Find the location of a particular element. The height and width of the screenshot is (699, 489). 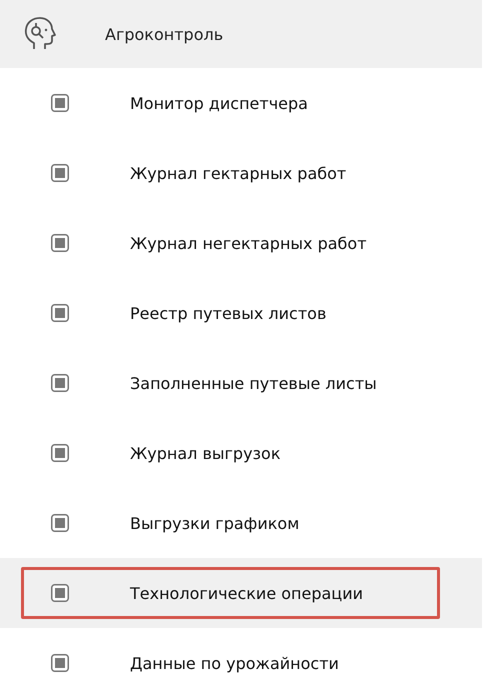

menu-item: Реестр путевых листов is located at coordinates (241, 313).